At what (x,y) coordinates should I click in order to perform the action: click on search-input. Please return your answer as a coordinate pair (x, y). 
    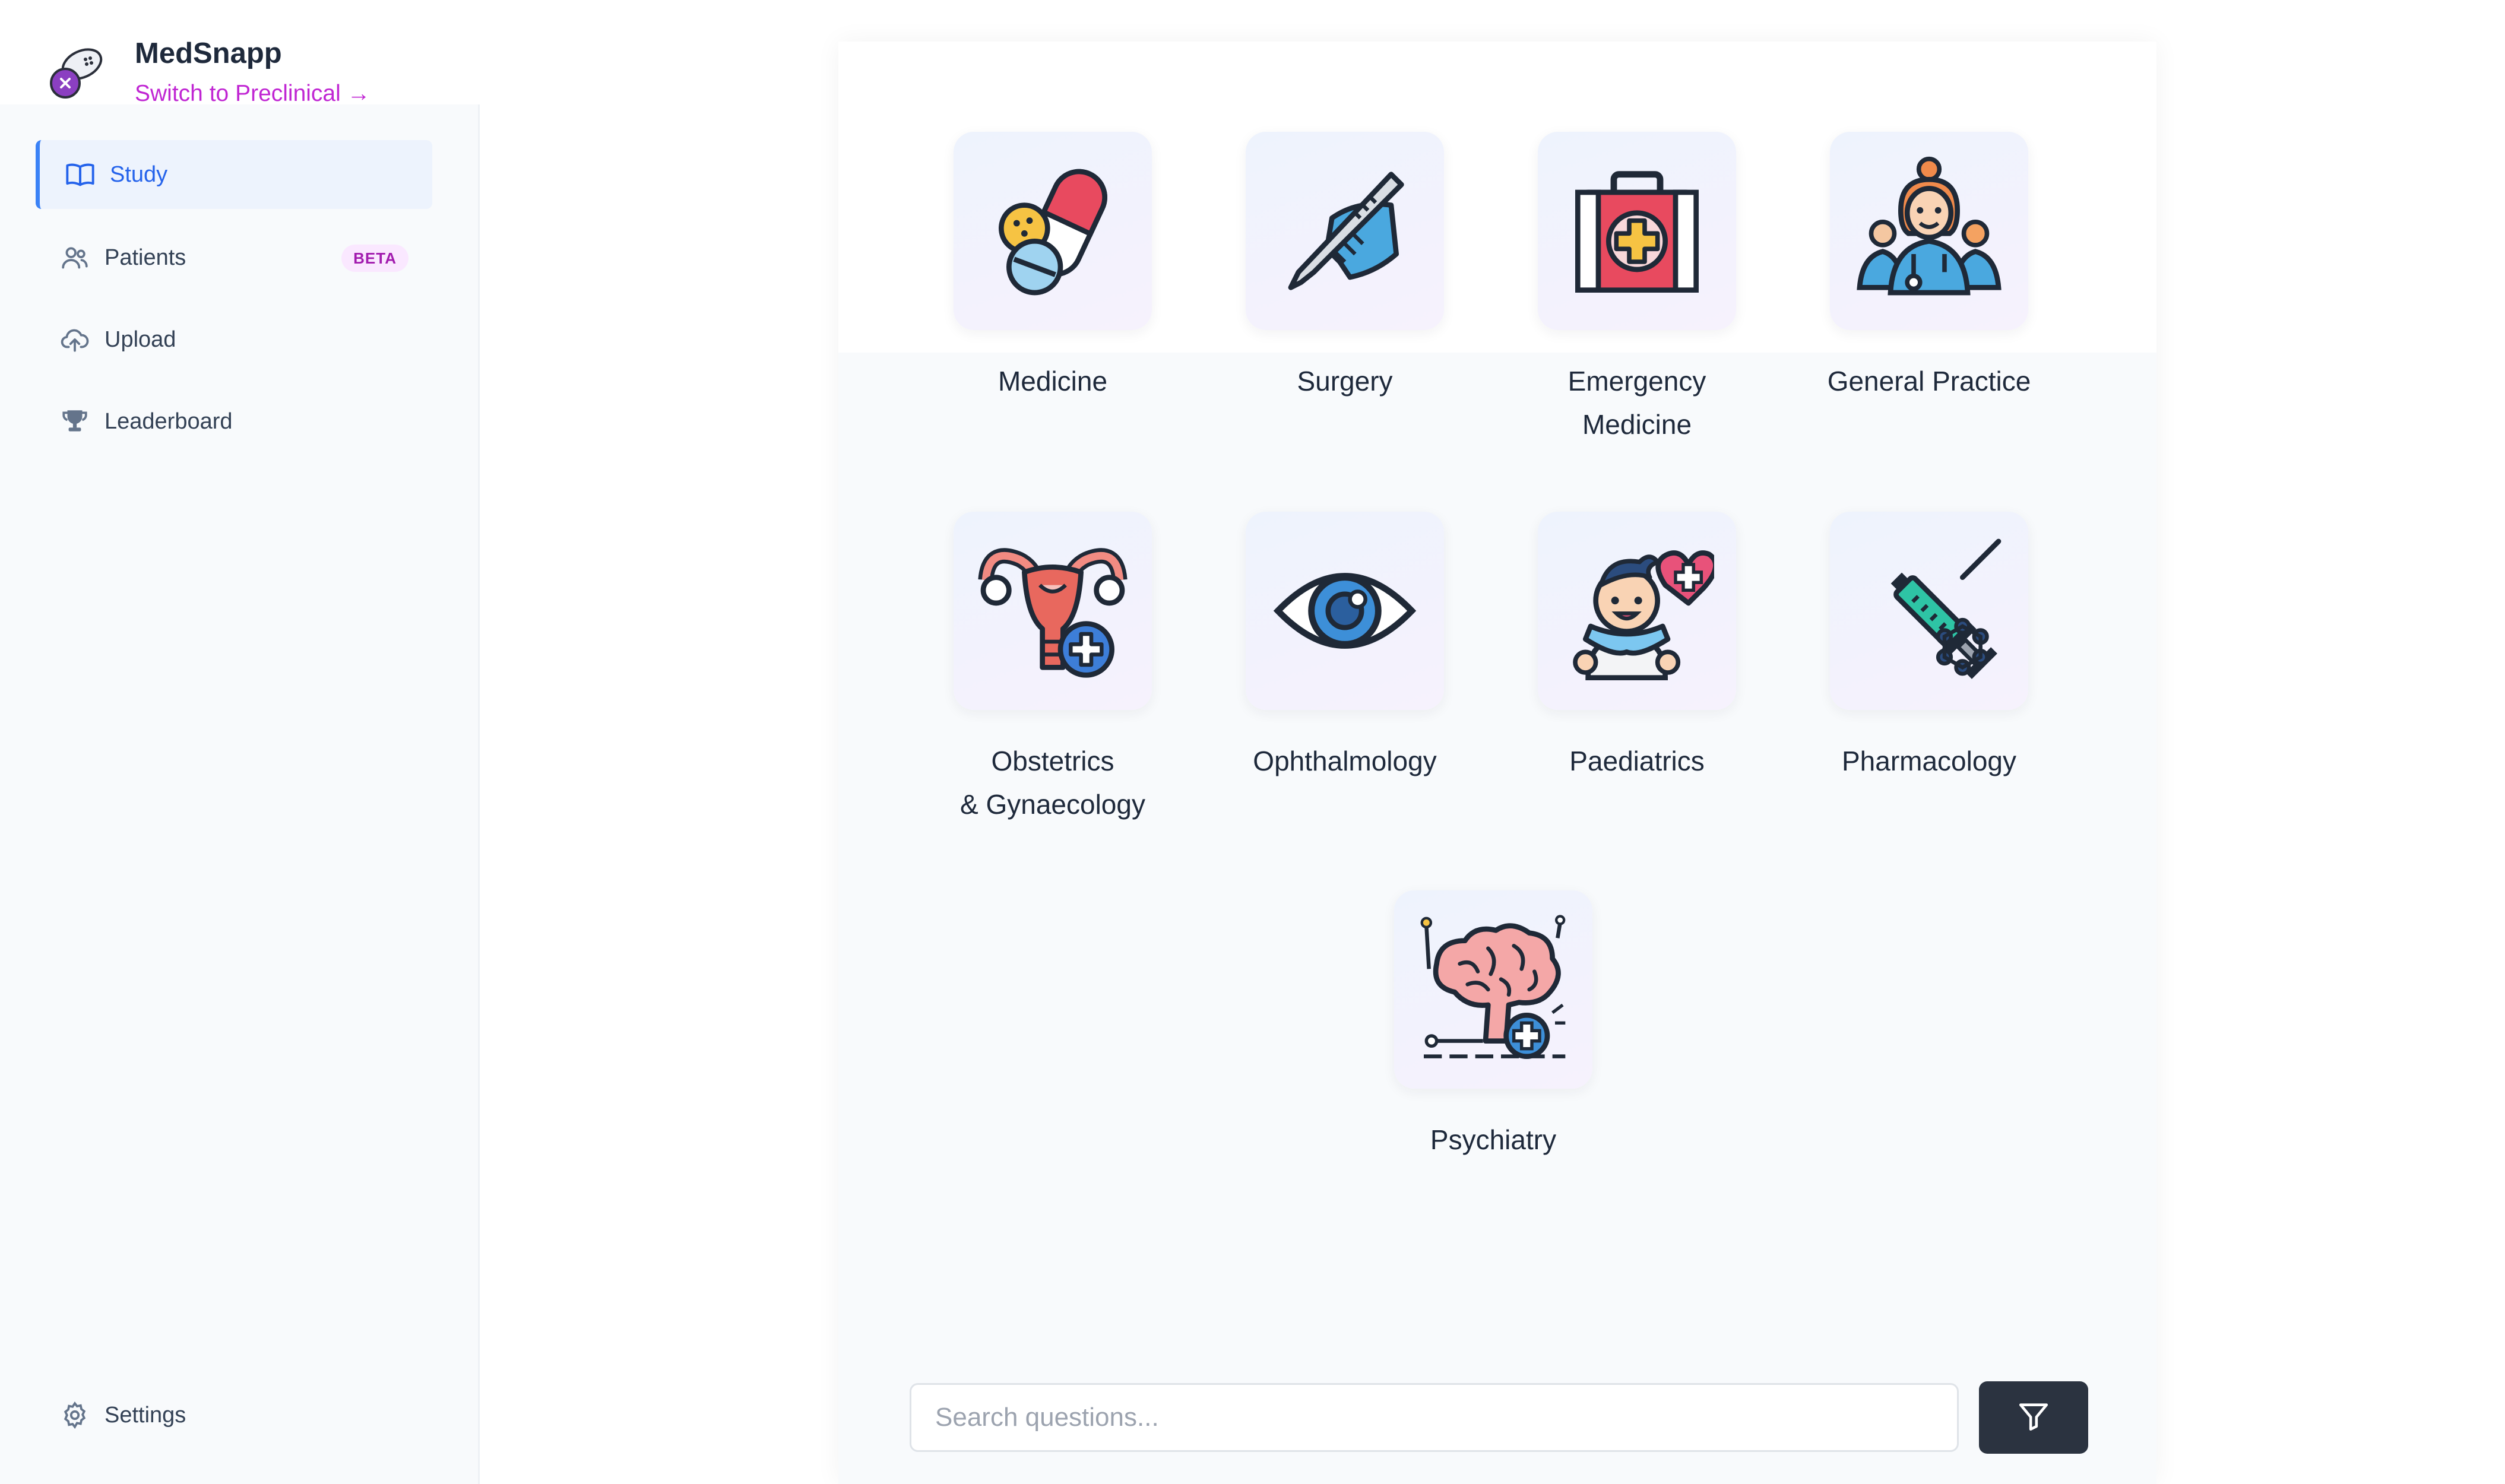
    Looking at the image, I should click on (1435, 1417).